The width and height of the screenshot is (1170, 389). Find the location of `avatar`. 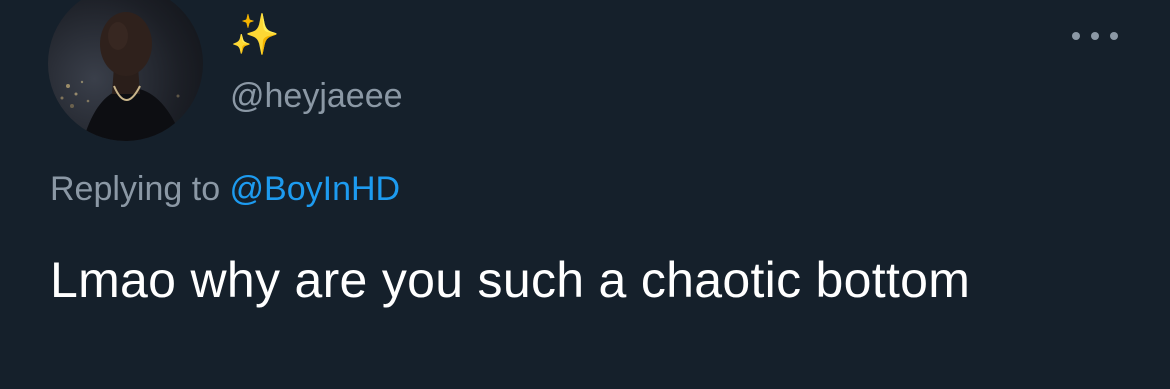

avatar is located at coordinates (125, 70).